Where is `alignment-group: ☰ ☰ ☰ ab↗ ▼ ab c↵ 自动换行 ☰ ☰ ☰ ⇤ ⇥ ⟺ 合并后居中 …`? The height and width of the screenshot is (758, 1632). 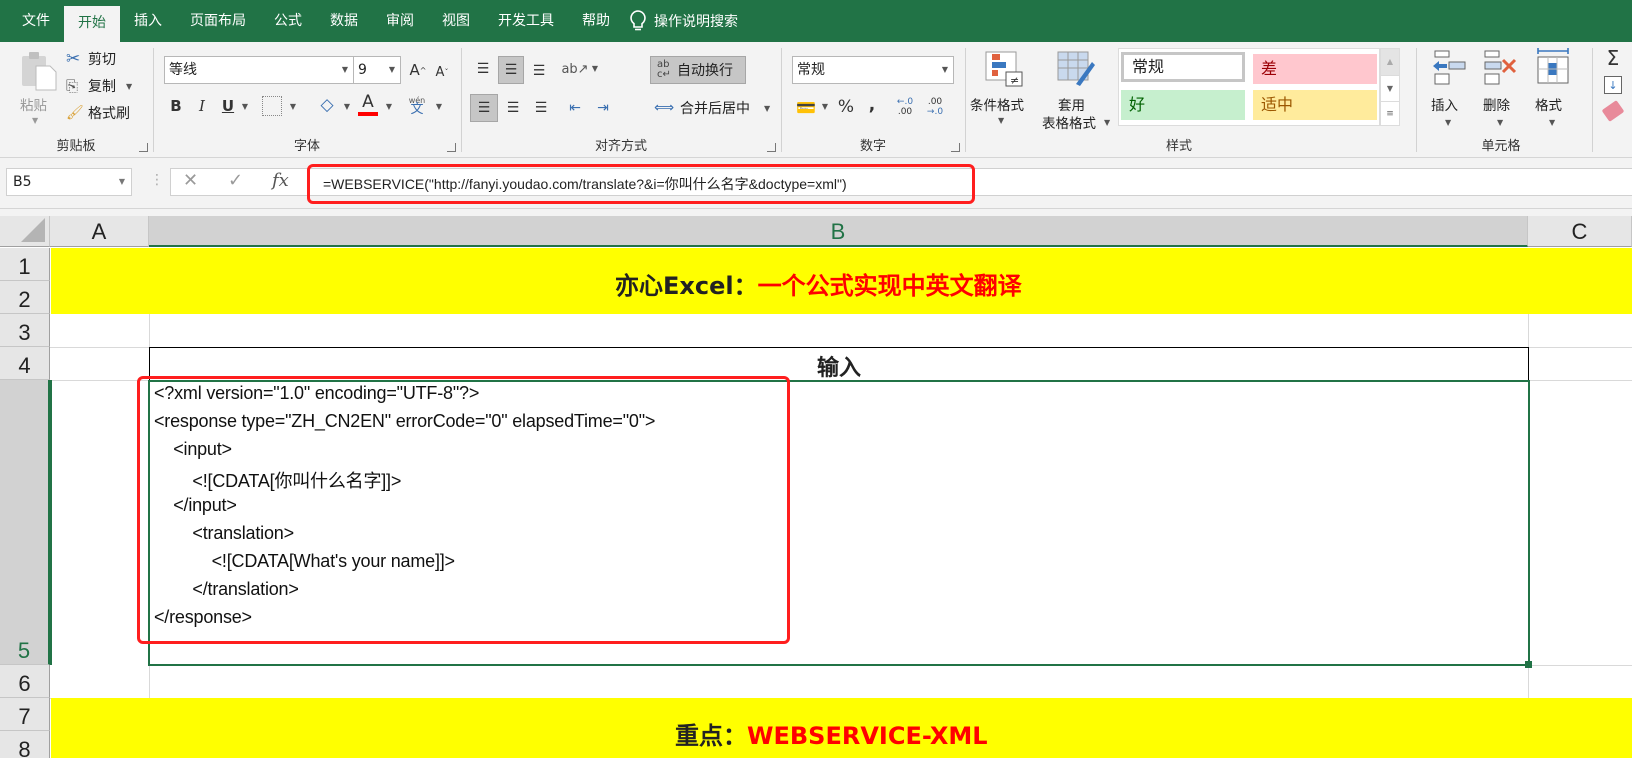 alignment-group: ☰ ☰ ☰ ab↗ ▼ ab c↵ 自动换行 ☰ ☰ ☰ ⇤ ⇥ ⟺ 合并后居中 … is located at coordinates (621, 100).